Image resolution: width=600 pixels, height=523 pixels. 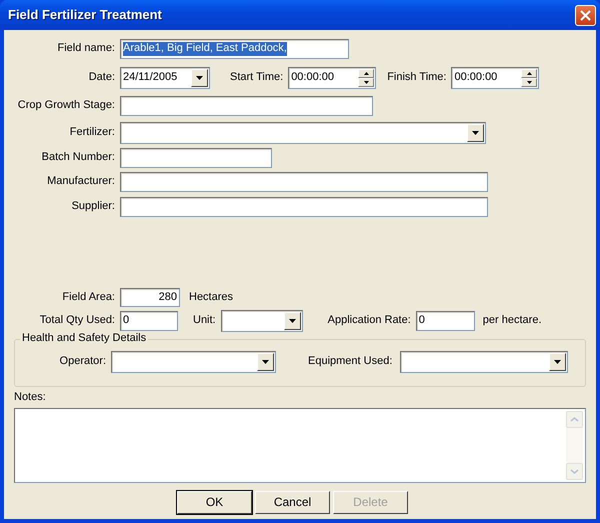 What do you see at coordinates (66, 106) in the screenshot?
I see `field-label: Crop Growth Stage:` at bounding box center [66, 106].